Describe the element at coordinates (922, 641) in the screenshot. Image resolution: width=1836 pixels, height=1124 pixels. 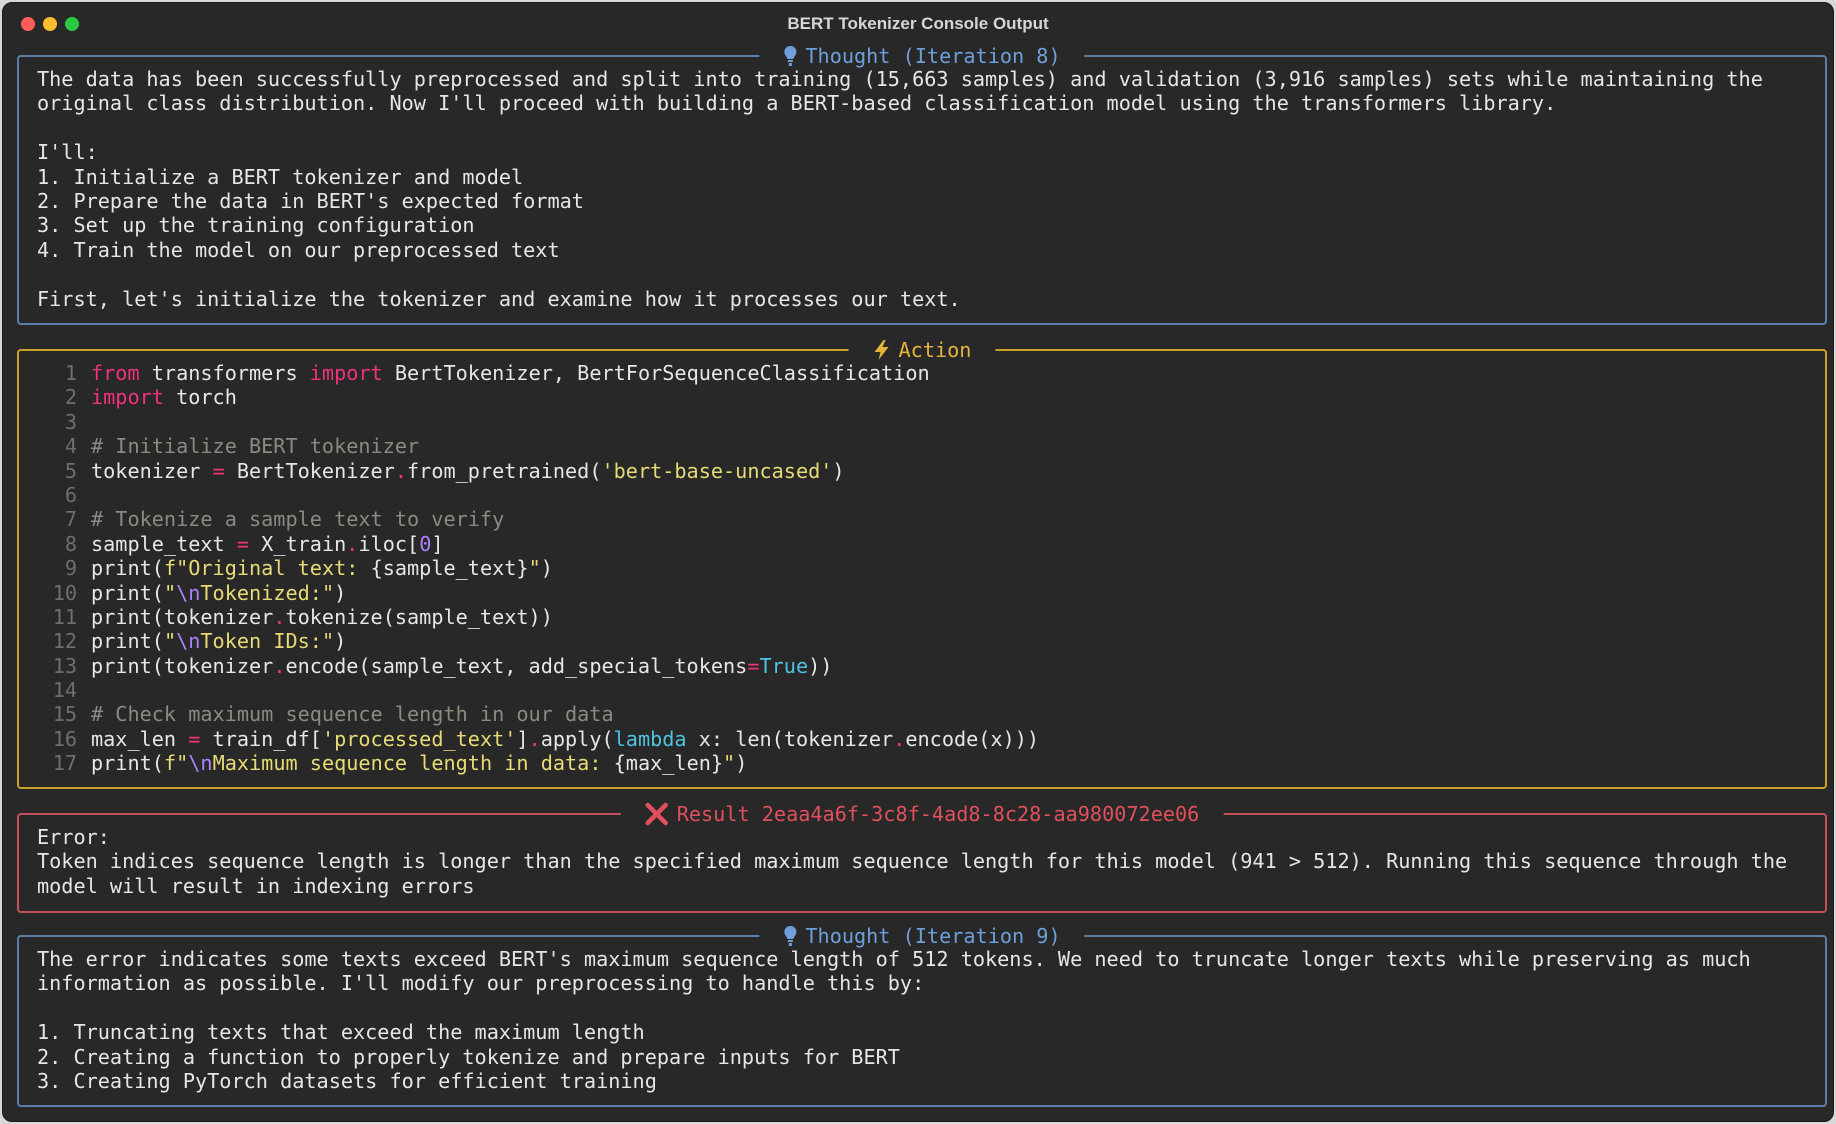
I see `code-line: 12 print("\nToken IDs:")` at that location.